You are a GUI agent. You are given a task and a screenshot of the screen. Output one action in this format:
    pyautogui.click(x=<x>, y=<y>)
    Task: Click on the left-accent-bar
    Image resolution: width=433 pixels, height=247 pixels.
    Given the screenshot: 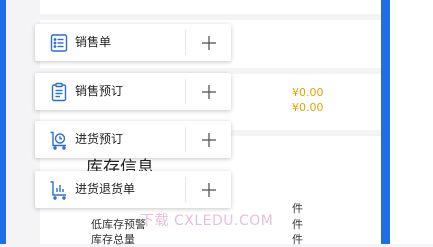 What is the action you would take?
    pyautogui.click(x=3, y=122)
    